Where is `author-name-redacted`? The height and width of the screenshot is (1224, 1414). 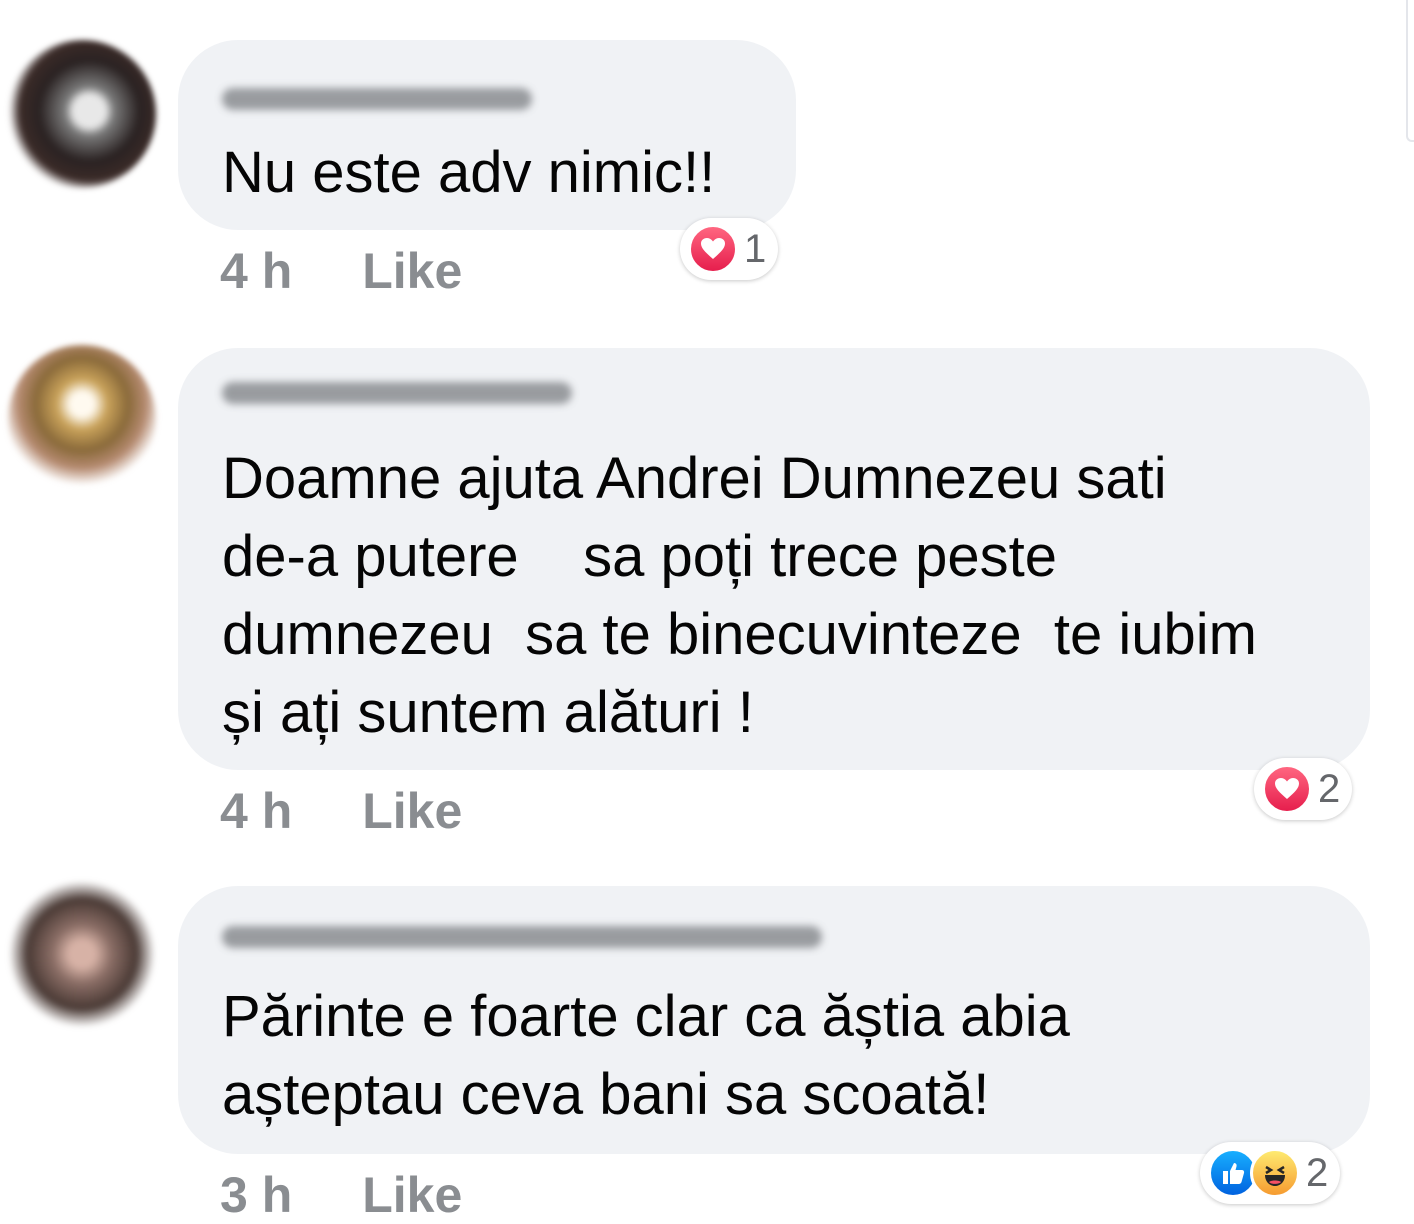 author-name-redacted is located at coordinates (522, 937).